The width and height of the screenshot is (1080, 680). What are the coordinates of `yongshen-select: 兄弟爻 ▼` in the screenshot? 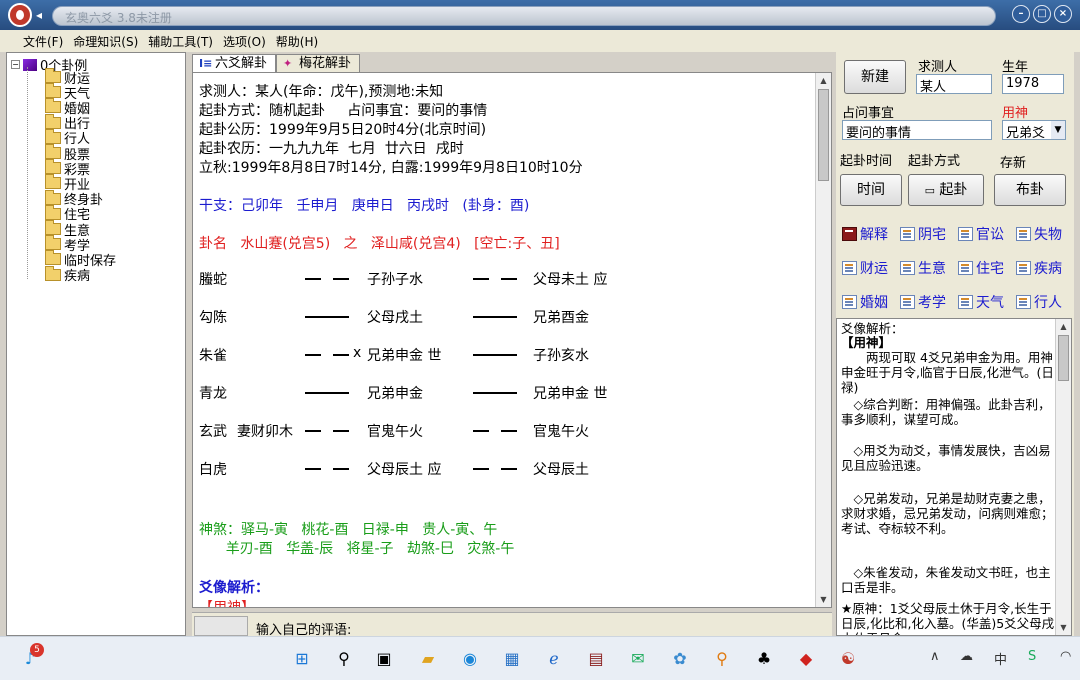 It's located at (1034, 130).